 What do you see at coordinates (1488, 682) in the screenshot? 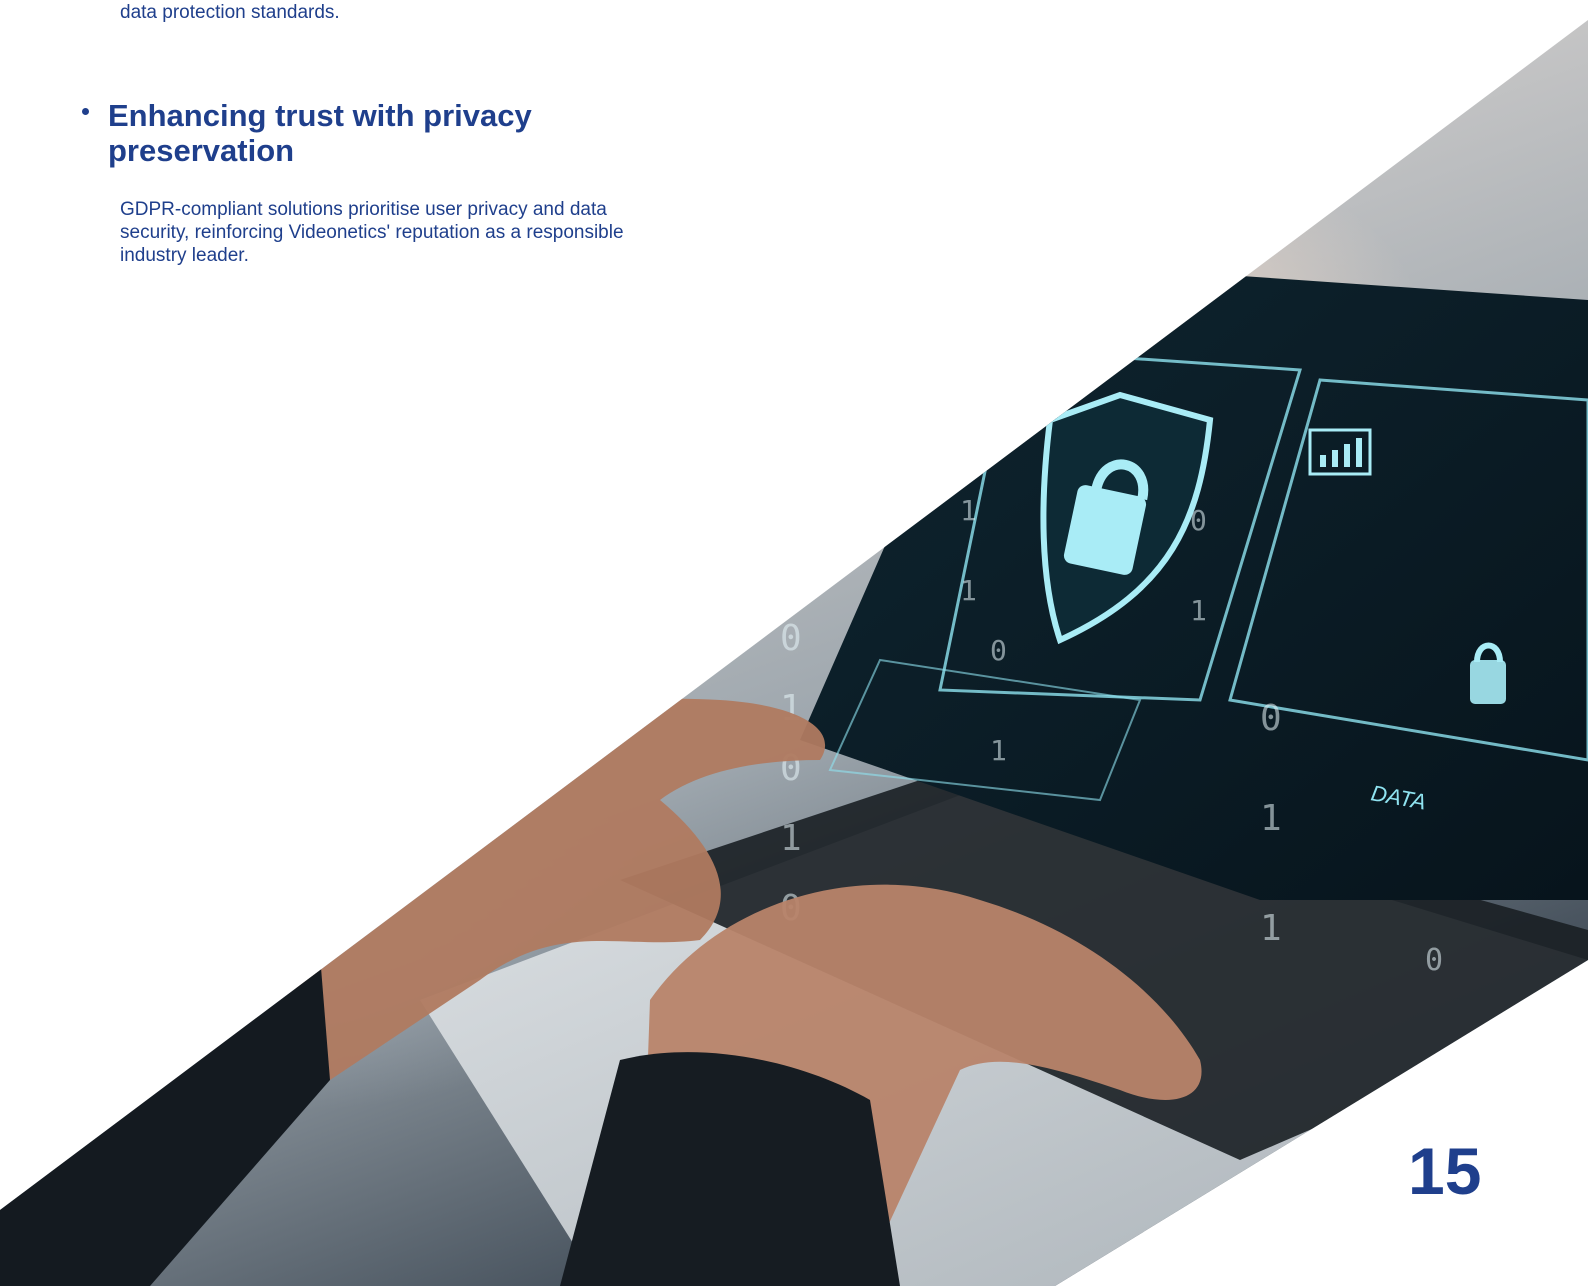
I see `small-lock-icon` at bounding box center [1488, 682].